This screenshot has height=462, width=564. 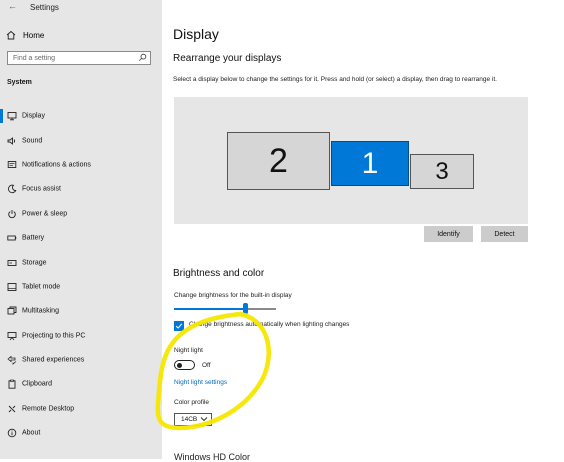 I want to click on hd-color-heading: Windows HD Color, so click(x=212, y=457).